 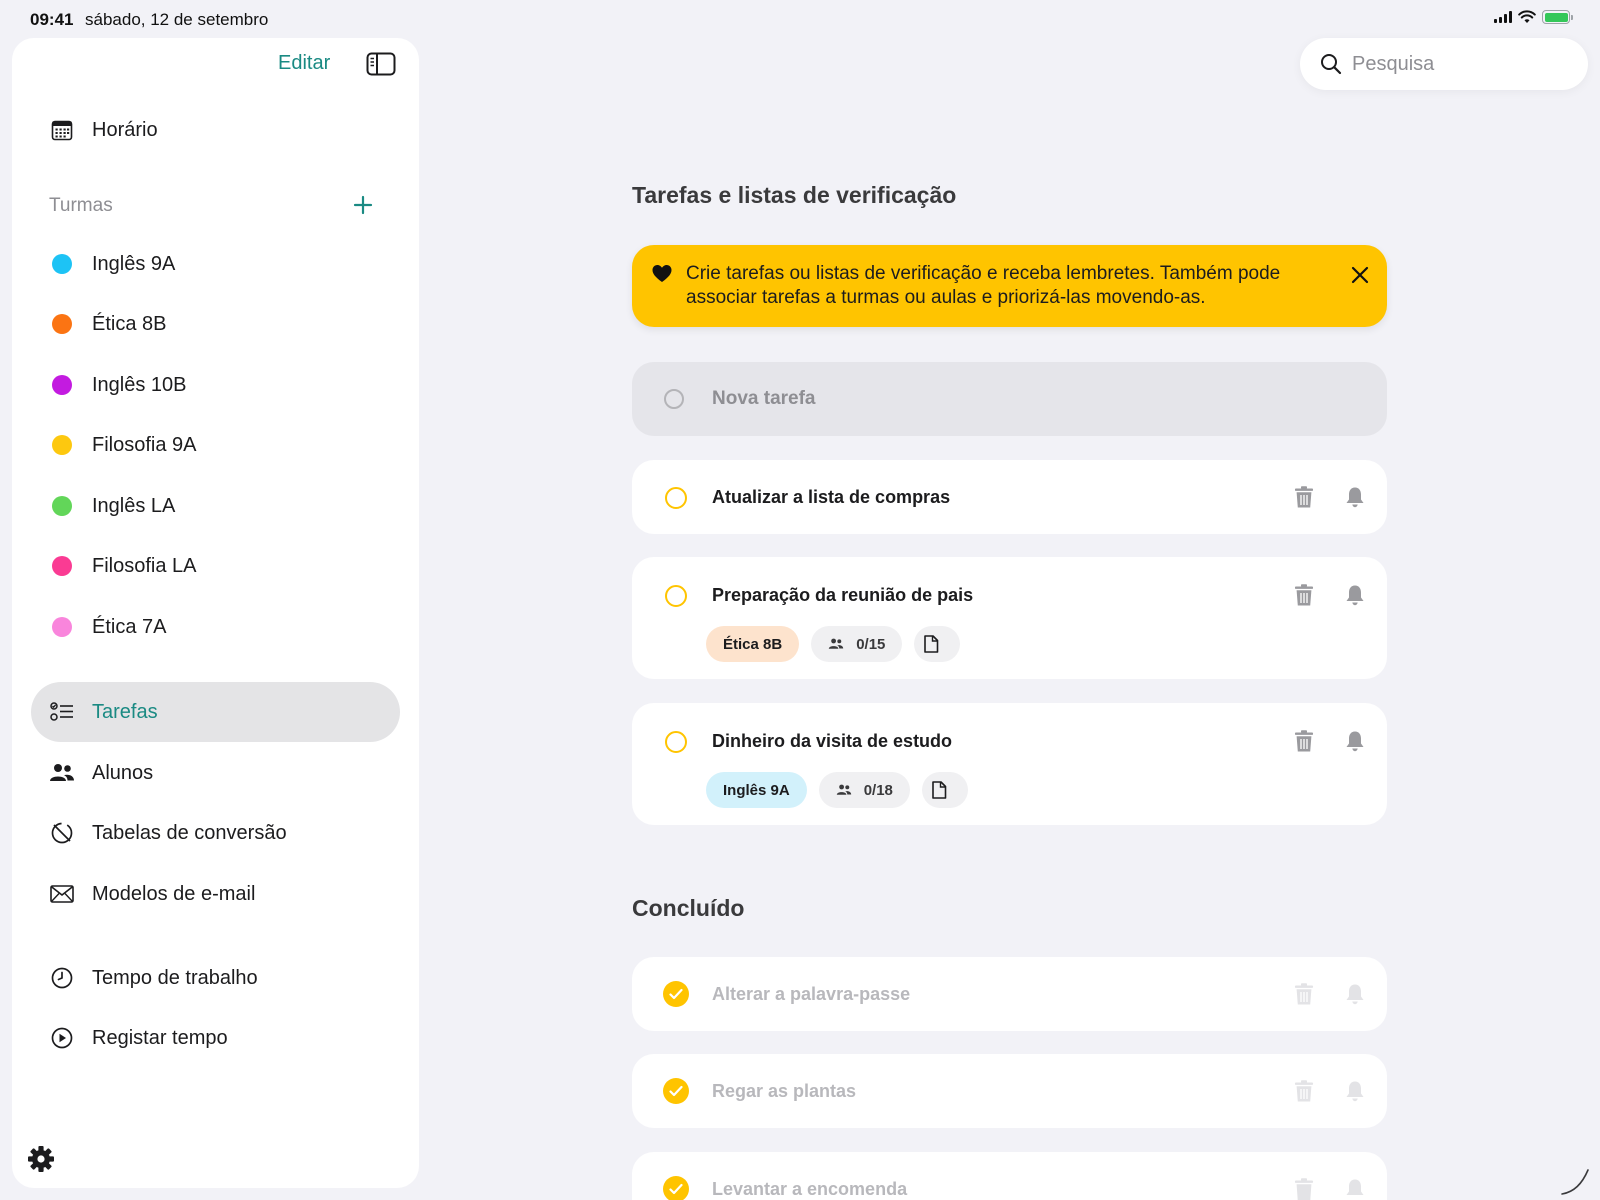 What do you see at coordinates (864, 790) in the screenshot?
I see `students-count-chip: 0/18` at bounding box center [864, 790].